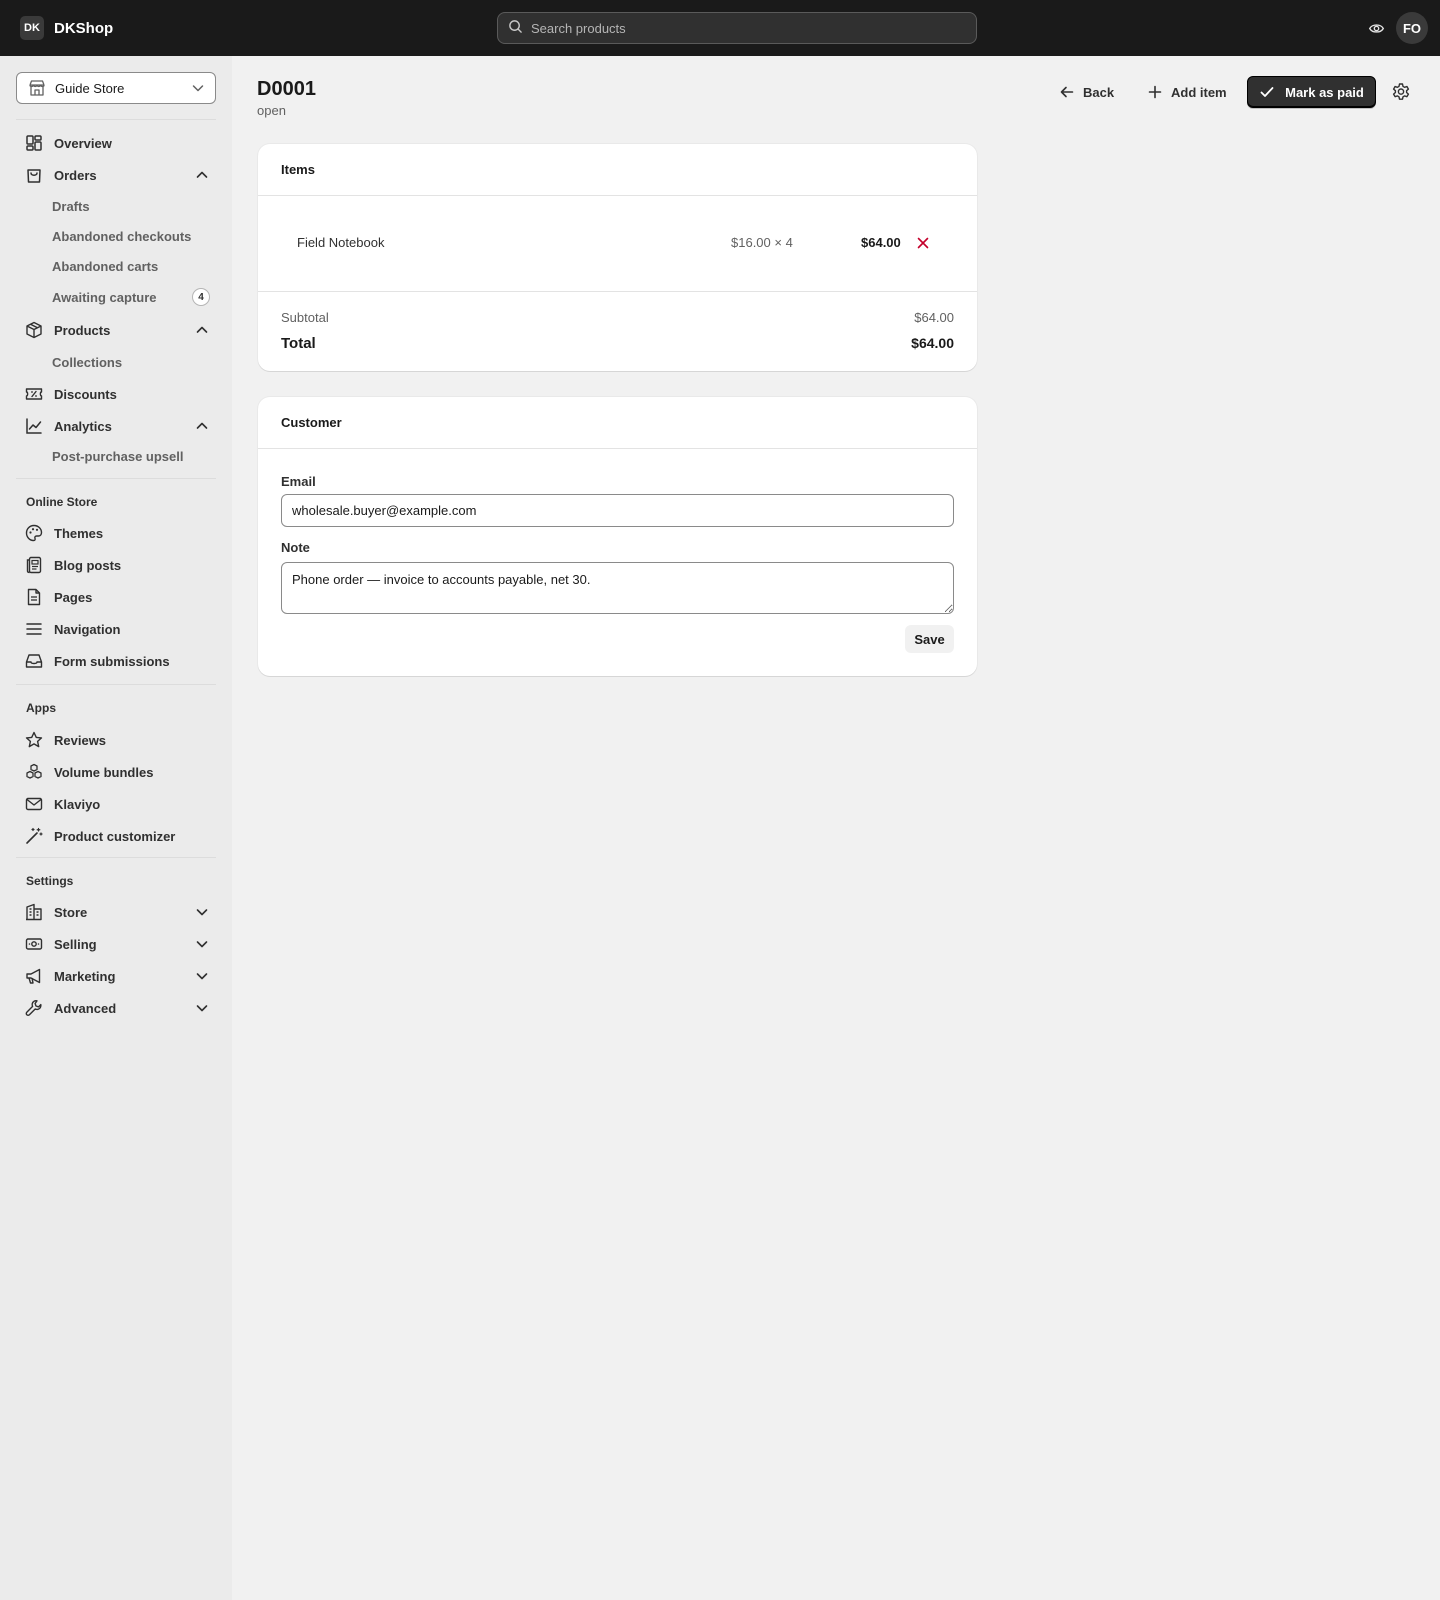 The height and width of the screenshot is (1600, 1440). What do you see at coordinates (132, 206) in the screenshot?
I see `sidebar-item-drafts: Drafts` at bounding box center [132, 206].